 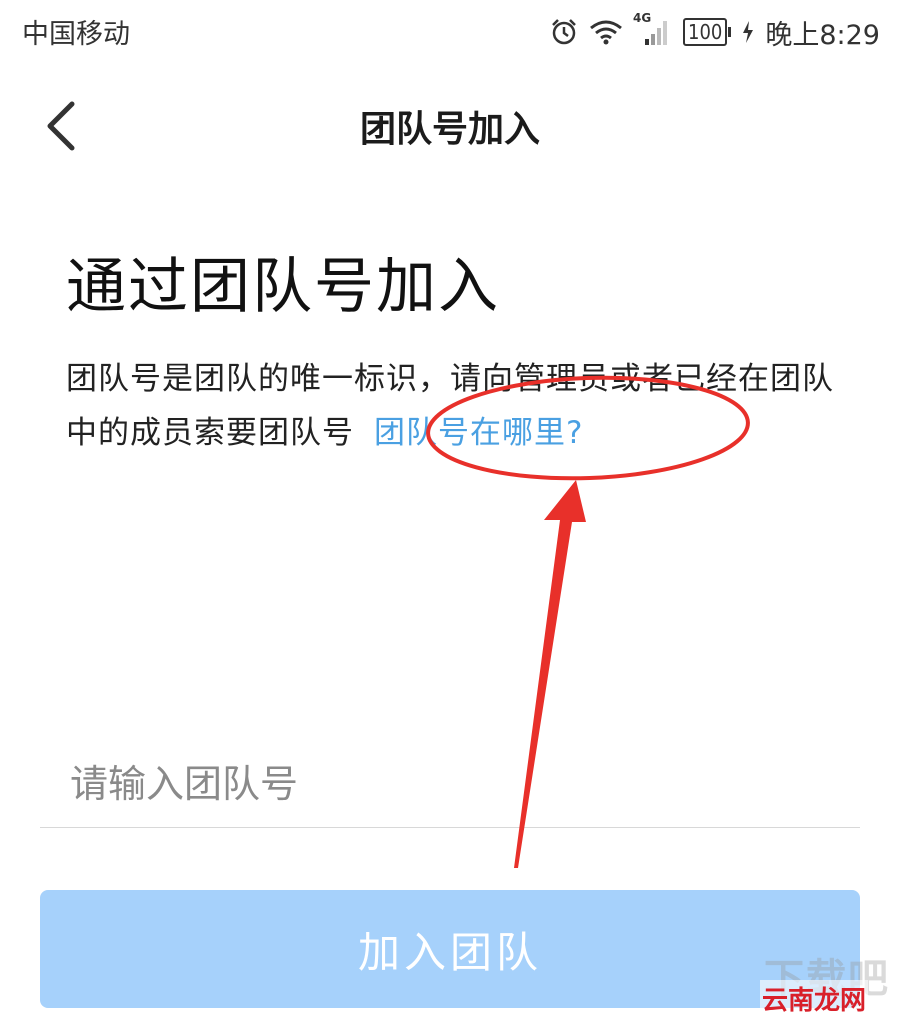 What do you see at coordinates (450, 784) in the screenshot?
I see `team-number-input` at bounding box center [450, 784].